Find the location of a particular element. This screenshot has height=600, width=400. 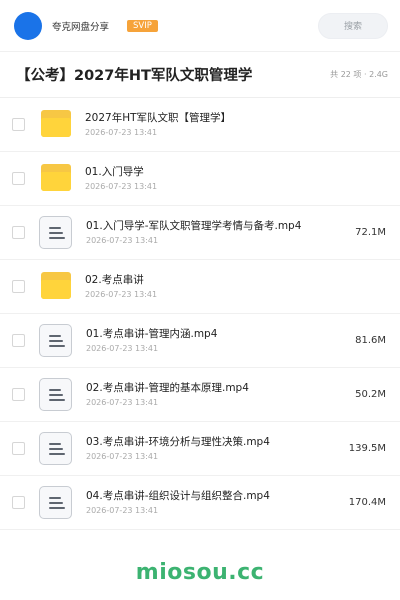

list-item: 01.入门导学 2026-07-23 13:41 is located at coordinates (200, 179).